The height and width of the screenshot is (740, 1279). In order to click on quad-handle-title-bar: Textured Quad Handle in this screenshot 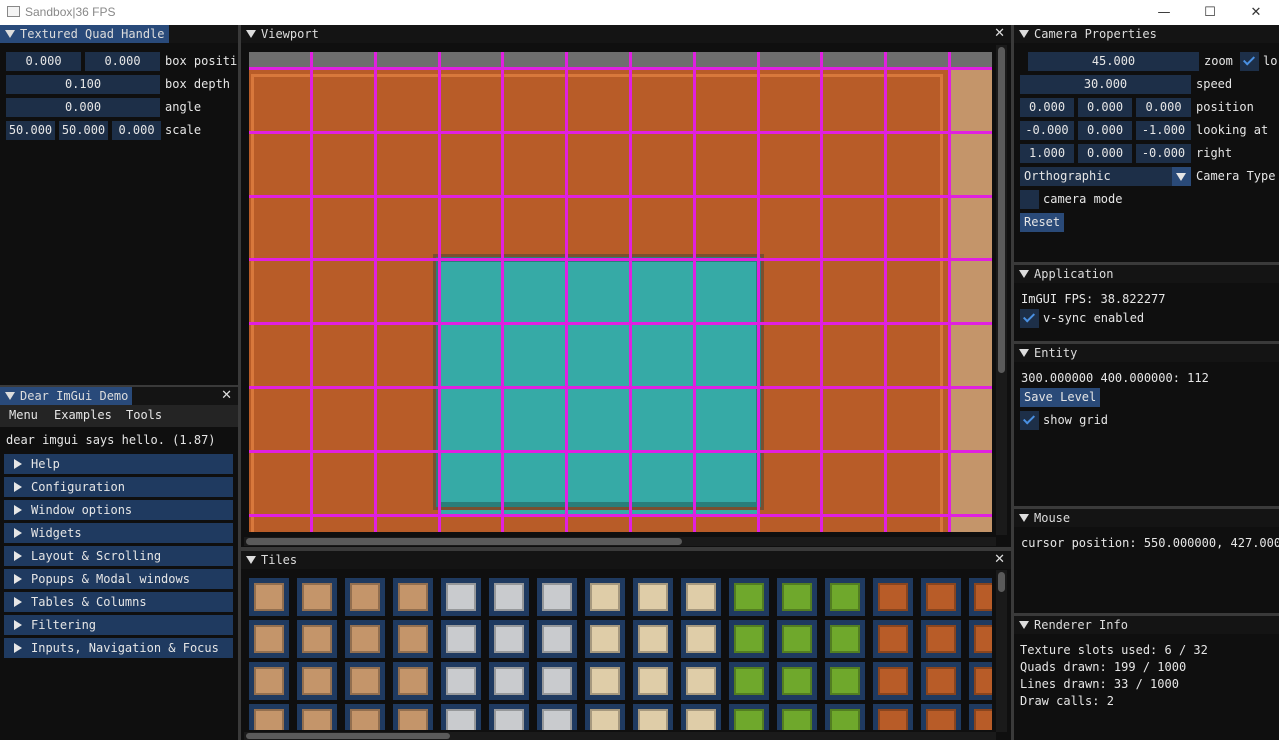, I will do `click(119, 34)`.